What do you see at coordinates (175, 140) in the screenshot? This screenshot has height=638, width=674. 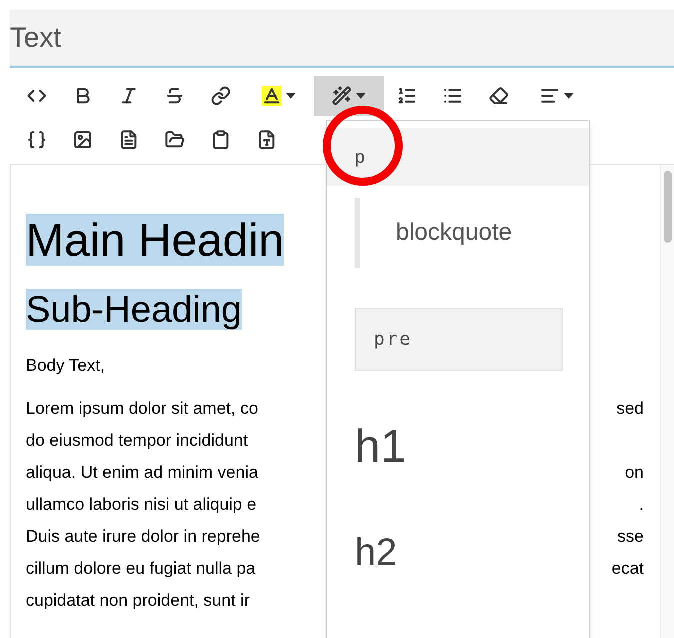 I see `folder-icon` at bounding box center [175, 140].